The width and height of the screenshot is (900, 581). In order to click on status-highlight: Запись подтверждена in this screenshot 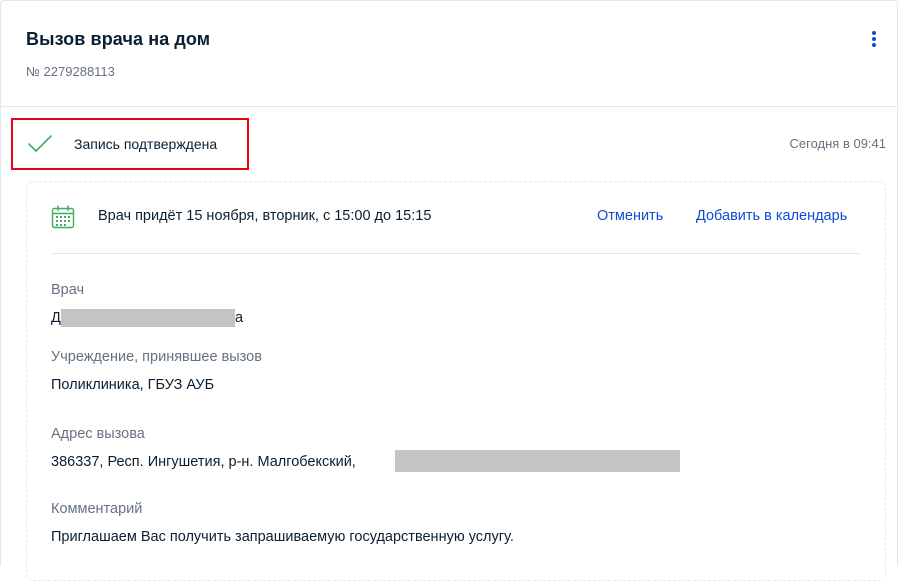, I will do `click(130, 144)`.